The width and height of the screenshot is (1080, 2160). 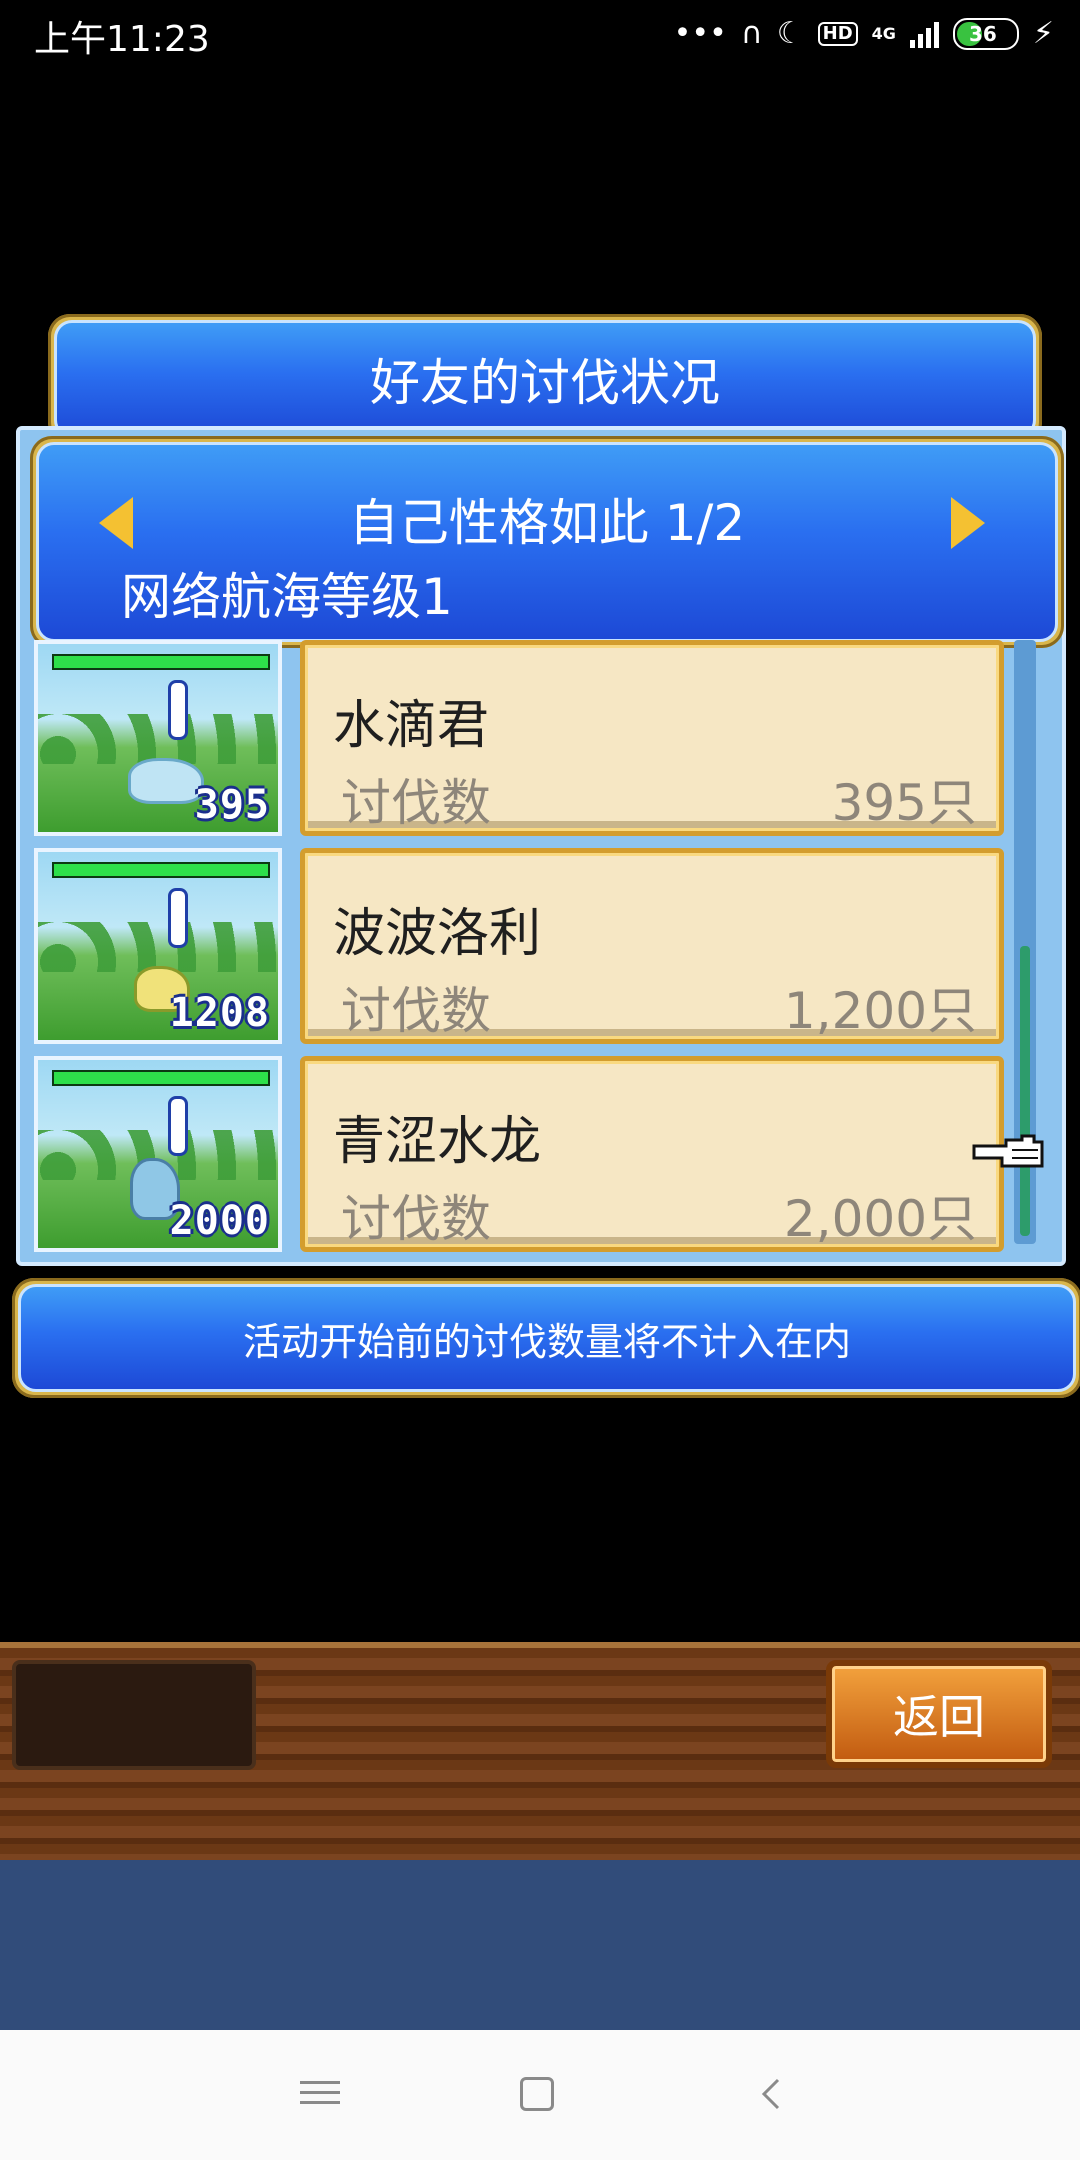 What do you see at coordinates (880, 1219) in the screenshot?
I see `kill-value: 2,000只` at bounding box center [880, 1219].